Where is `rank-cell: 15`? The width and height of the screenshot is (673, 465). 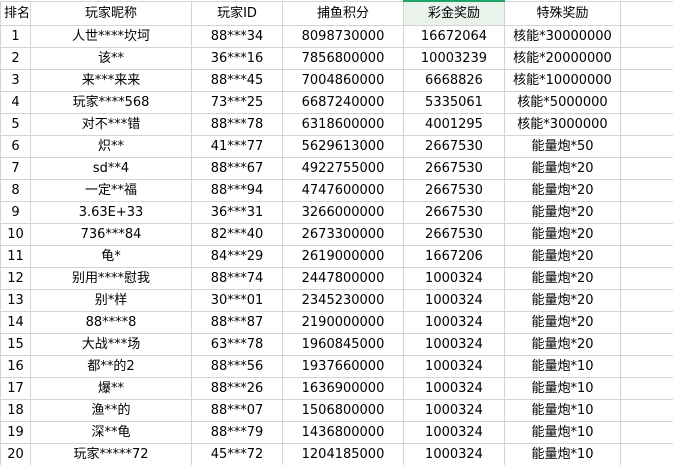 rank-cell: 15 is located at coordinates (15, 344).